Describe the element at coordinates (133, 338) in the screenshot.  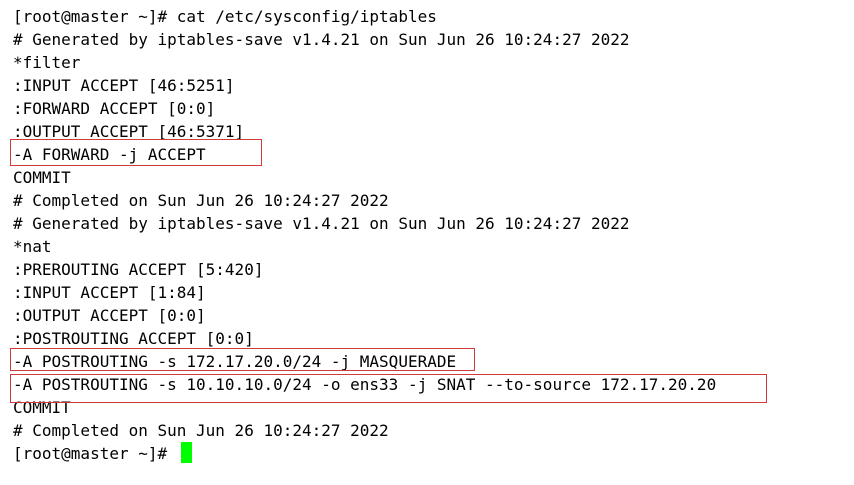
I see `terminal-line: :POSTROUTING ACCEPT [0:0]` at that location.